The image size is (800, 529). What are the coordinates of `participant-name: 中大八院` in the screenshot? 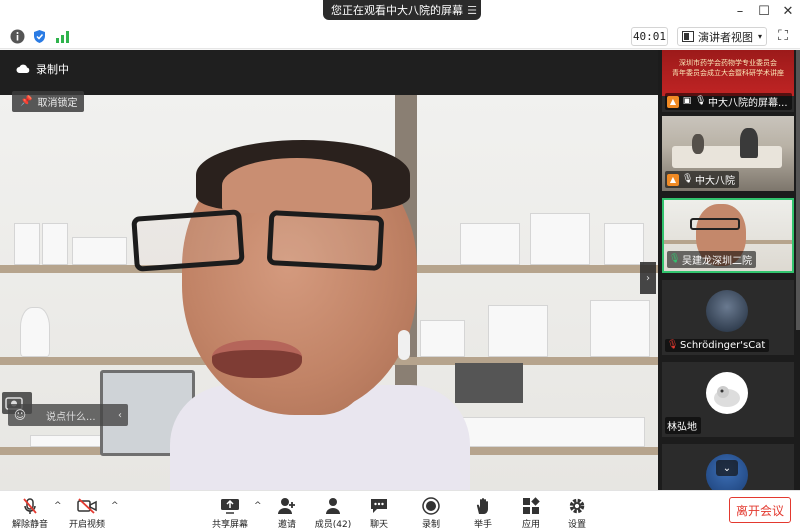 It's located at (715, 181).